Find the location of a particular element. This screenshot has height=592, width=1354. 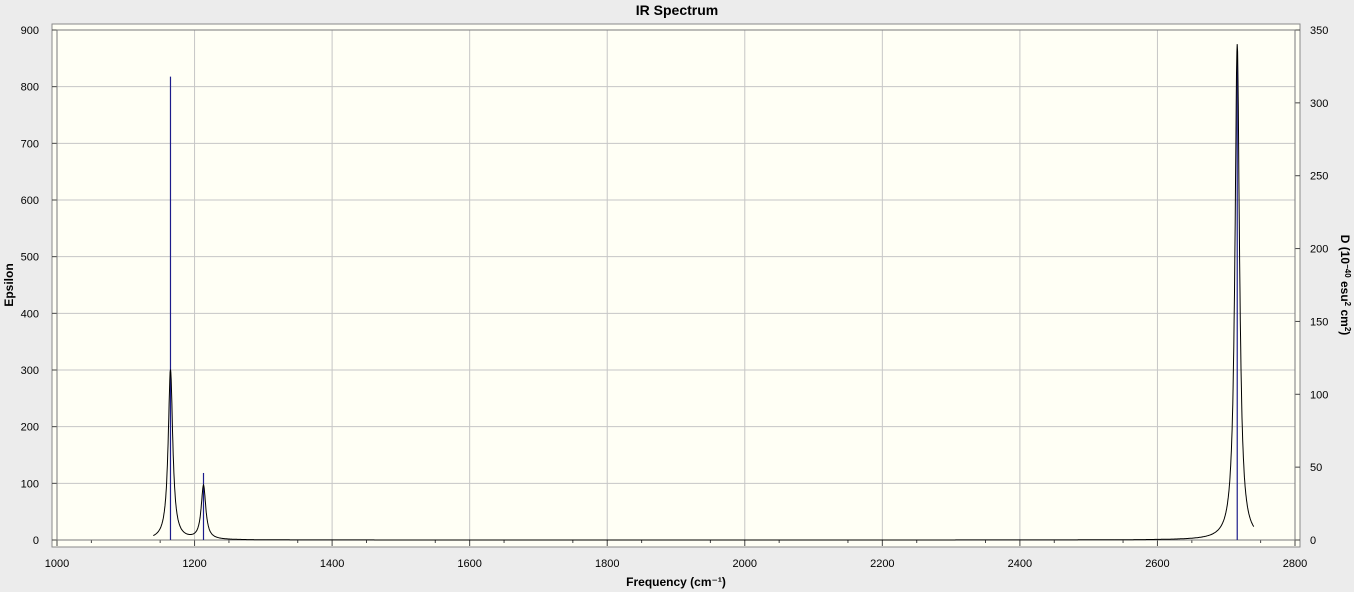

y-right-title-part: ) is located at coordinates (1345, 333).